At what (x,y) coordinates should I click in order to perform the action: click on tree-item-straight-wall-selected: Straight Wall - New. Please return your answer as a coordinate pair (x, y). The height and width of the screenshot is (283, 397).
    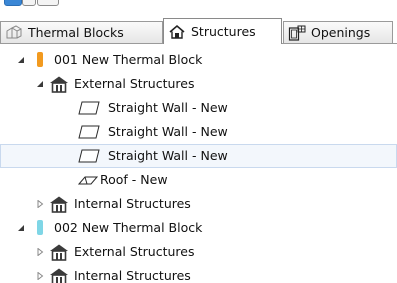
    Looking at the image, I should click on (198, 156).